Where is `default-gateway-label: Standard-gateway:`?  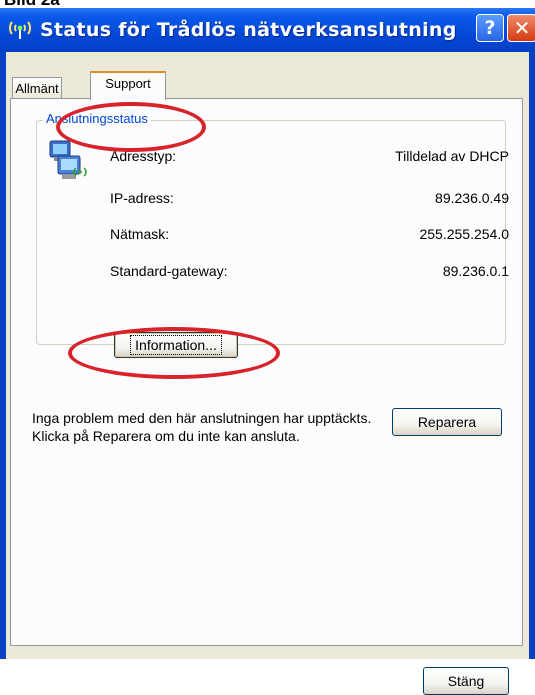
default-gateway-label: Standard-gateway: is located at coordinates (169, 271).